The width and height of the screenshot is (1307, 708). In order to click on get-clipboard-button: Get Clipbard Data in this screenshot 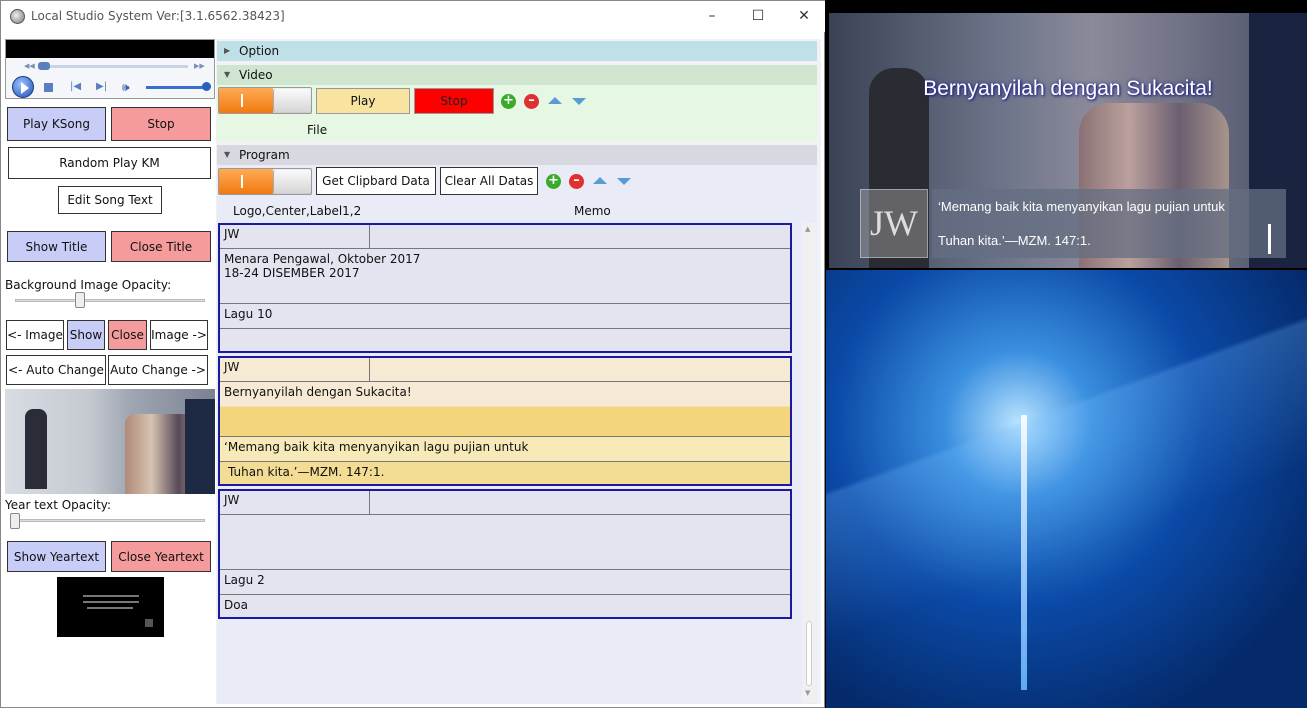, I will do `click(376, 181)`.